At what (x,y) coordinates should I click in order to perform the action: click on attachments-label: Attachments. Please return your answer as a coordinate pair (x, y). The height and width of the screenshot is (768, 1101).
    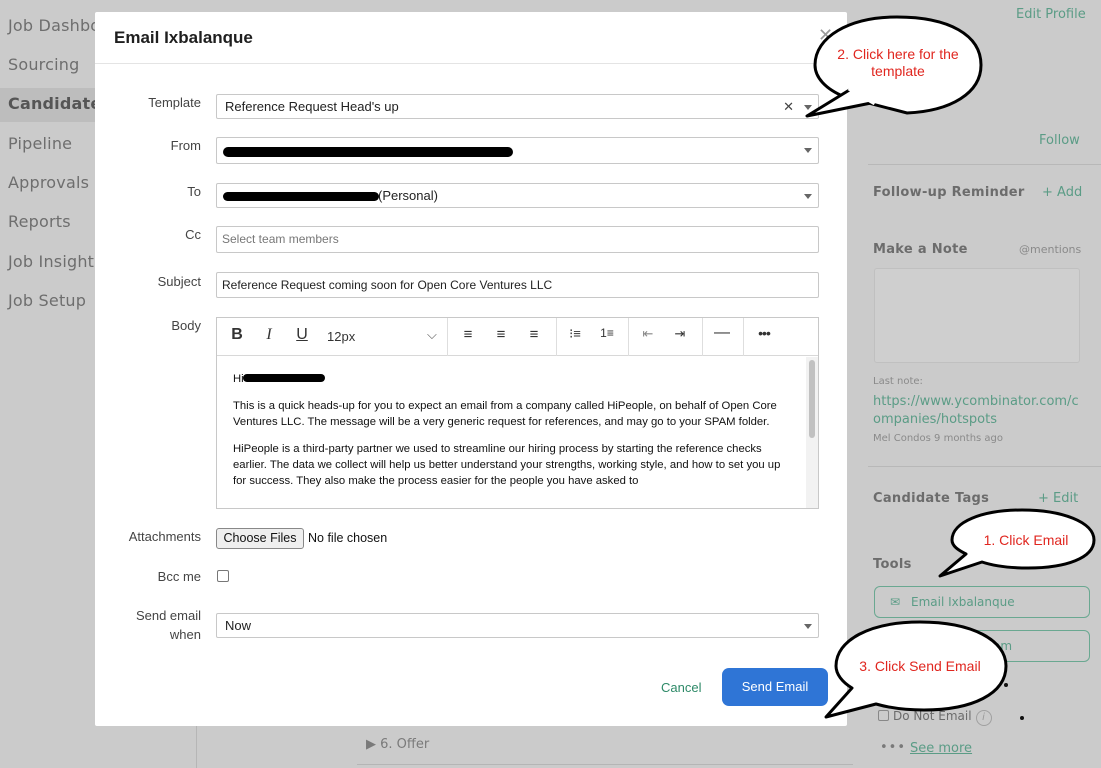
    Looking at the image, I should click on (164, 536).